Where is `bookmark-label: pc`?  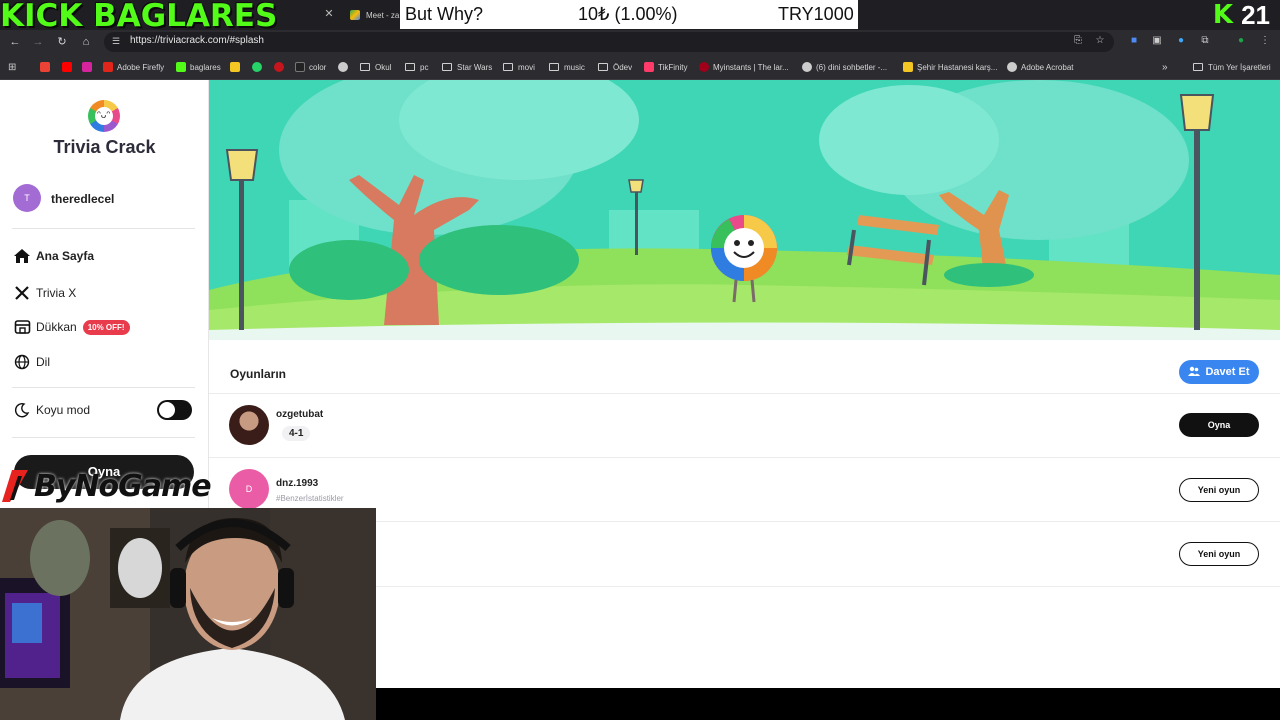 bookmark-label: pc is located at coordinates (424, 67).